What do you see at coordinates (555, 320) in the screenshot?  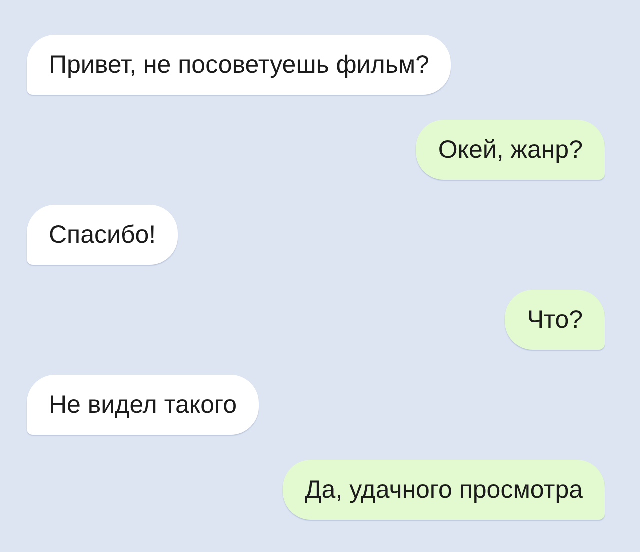 I see `outgoing-message: Что?` at bounding box center [555, 320].